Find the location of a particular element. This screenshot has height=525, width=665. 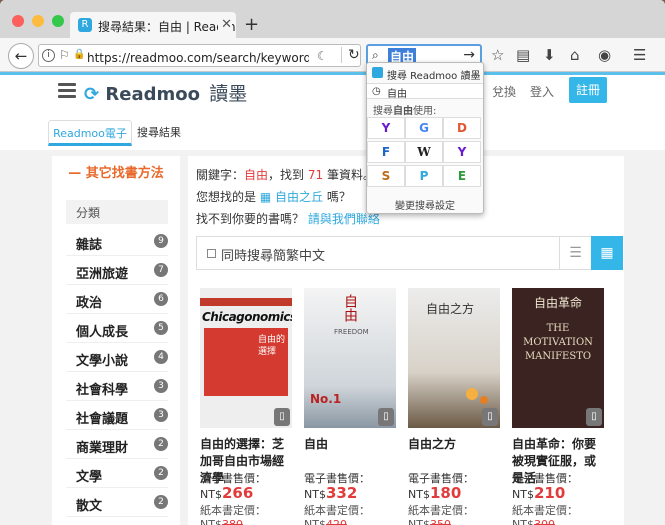

grid-view-icon: ▦ is located at coordinates (607, 253).